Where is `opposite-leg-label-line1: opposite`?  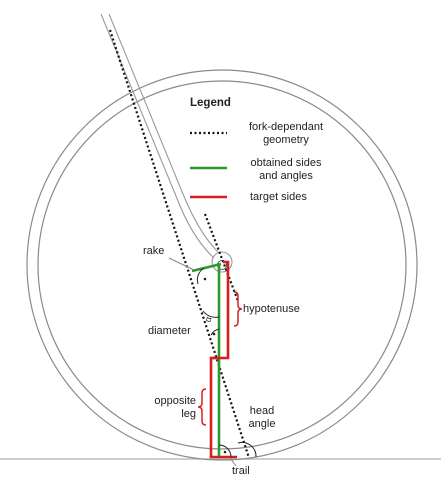 opposite-leg-label-line1: opposite is located at coordinates (175, 401).